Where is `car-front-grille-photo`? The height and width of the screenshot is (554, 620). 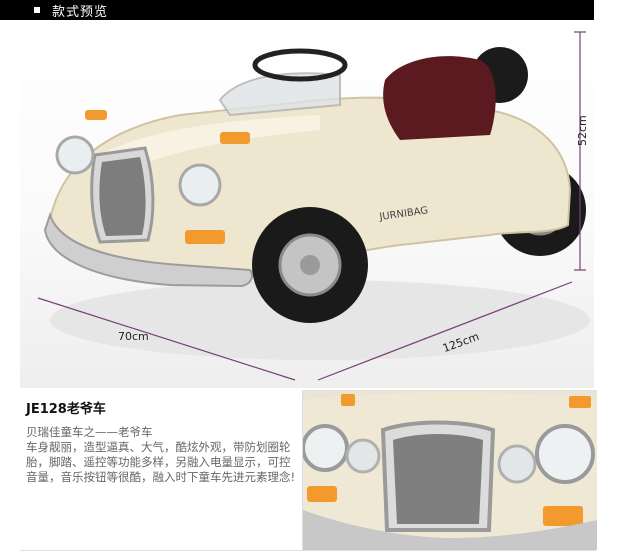 car-front-grille-photo is located at coordinates (449, 470).